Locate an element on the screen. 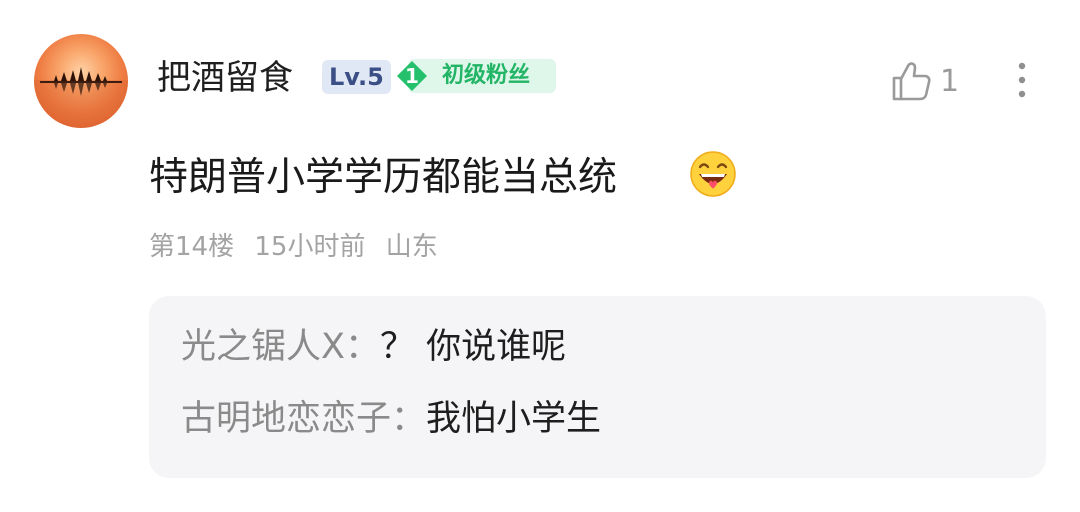 Image resolution: width=1080 pixels, height=512 pixels. level-badge: Lv.5 is located at coordinates (356, 77).